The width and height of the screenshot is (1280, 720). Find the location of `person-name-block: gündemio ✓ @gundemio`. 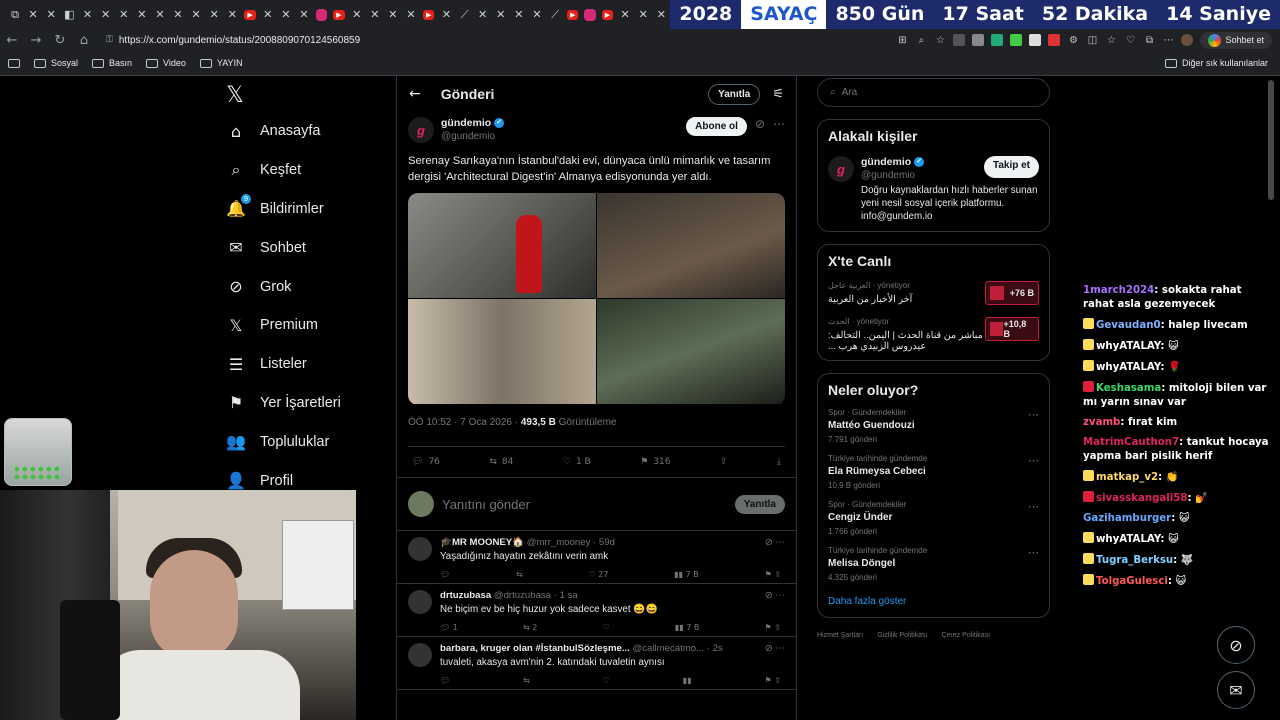

person-name-block: gündemio ✓ @gundemio is located at coordinates (893, 169).